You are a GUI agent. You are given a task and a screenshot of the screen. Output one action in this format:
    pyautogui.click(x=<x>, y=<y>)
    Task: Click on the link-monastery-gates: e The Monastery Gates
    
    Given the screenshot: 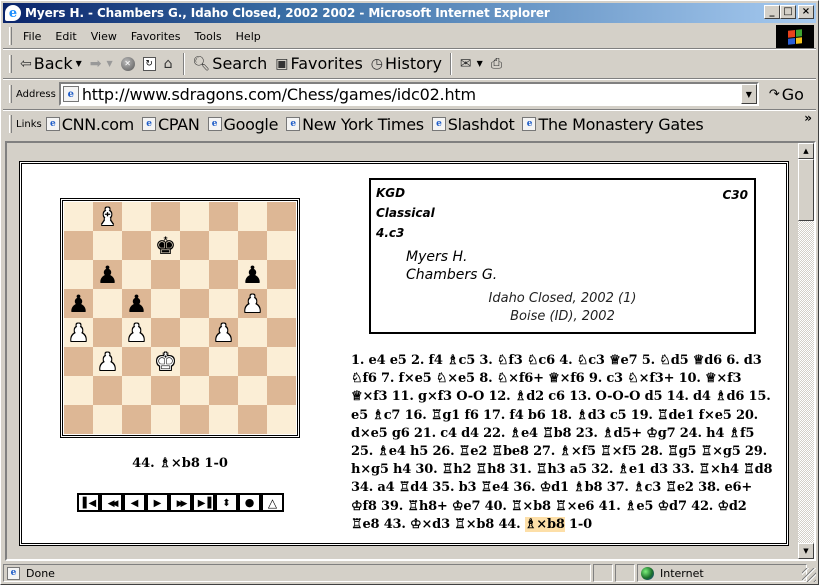 What is the action you would take?
    pyautogui.click(x=613, y=124)
    